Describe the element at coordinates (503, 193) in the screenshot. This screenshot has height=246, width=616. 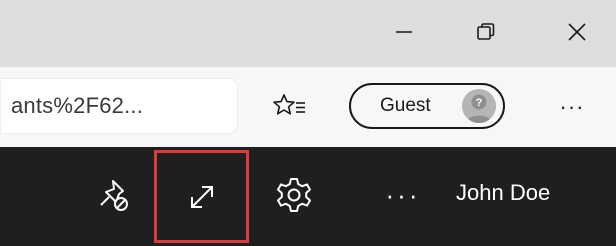
I see `user-name: John Doe` at that location.